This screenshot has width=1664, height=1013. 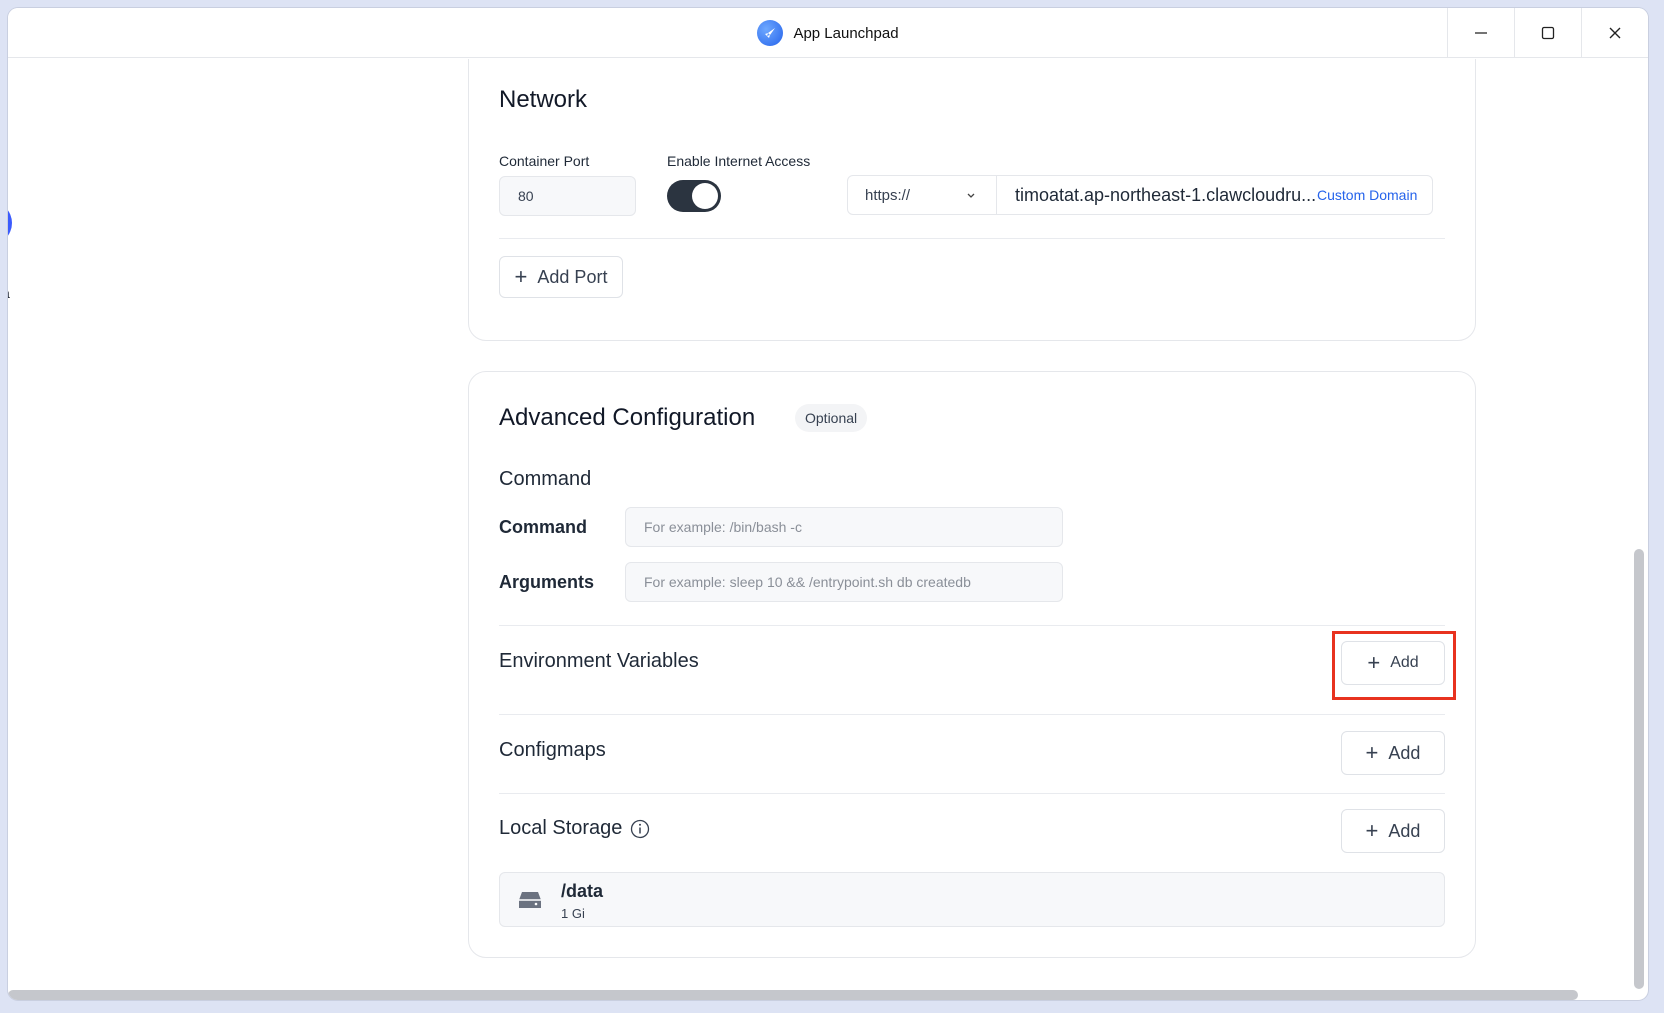 What do you see at coordinates (9, 293) in the screenshot?
I see `sidebar-partial-label: a` at bounding box center [9, 293].